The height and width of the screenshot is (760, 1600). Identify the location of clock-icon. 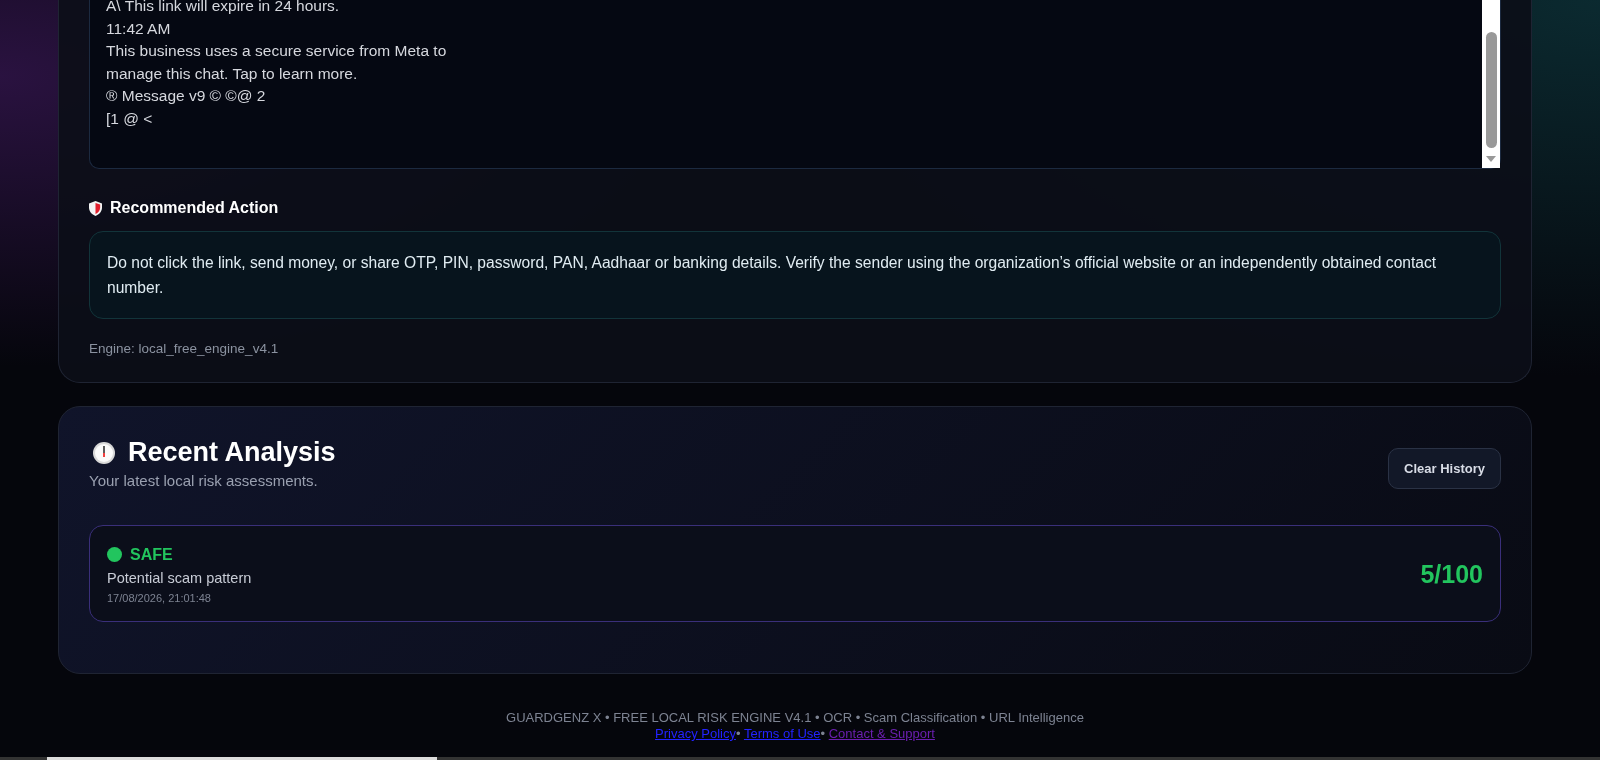
(104, 452).